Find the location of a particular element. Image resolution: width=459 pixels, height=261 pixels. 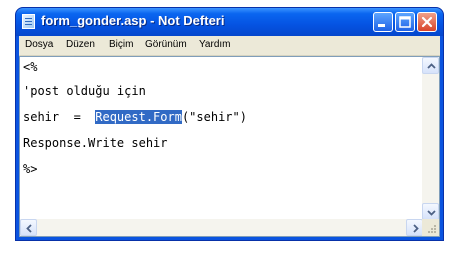

chevron-up-icon is located at coordinates (431, 66).